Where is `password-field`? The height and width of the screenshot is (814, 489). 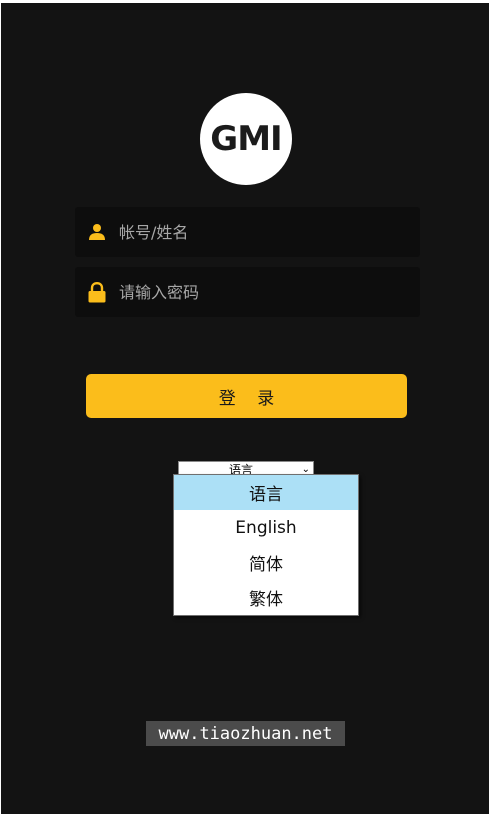
password-field is located at coordinates (247, 292).